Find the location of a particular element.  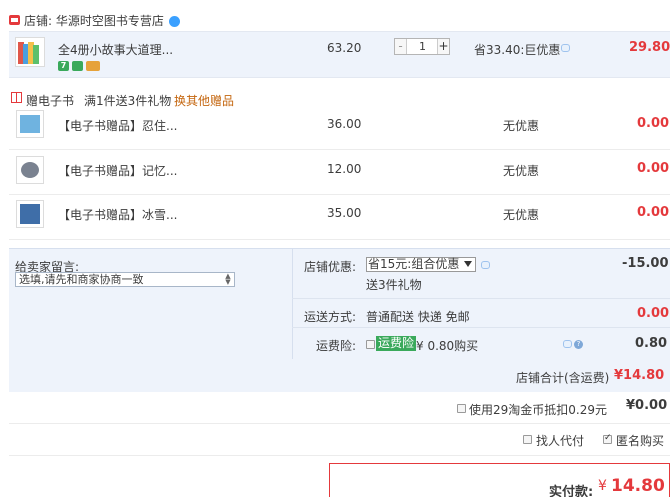

help-icon: ? is located at coordinates (578, 344).